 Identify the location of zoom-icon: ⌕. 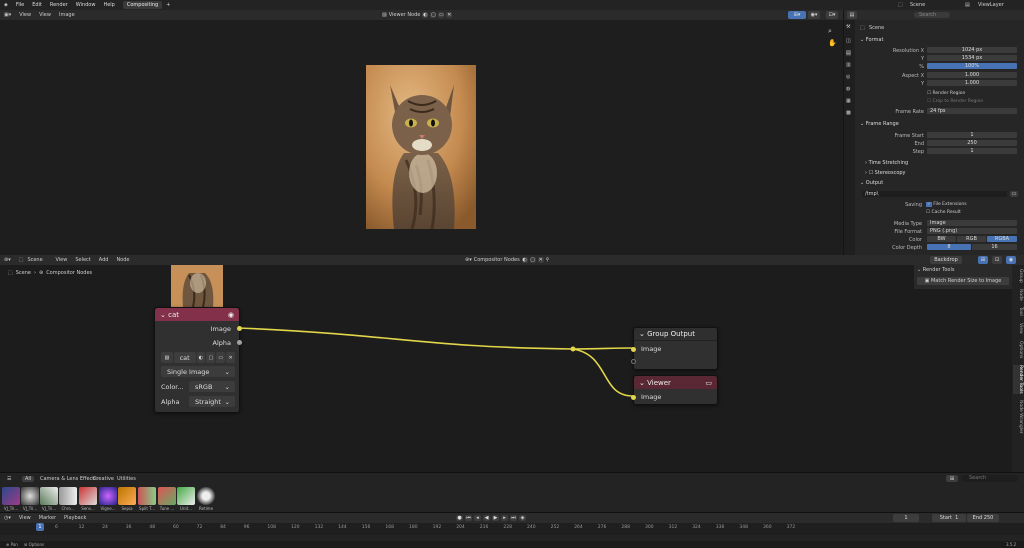
(830, 31).